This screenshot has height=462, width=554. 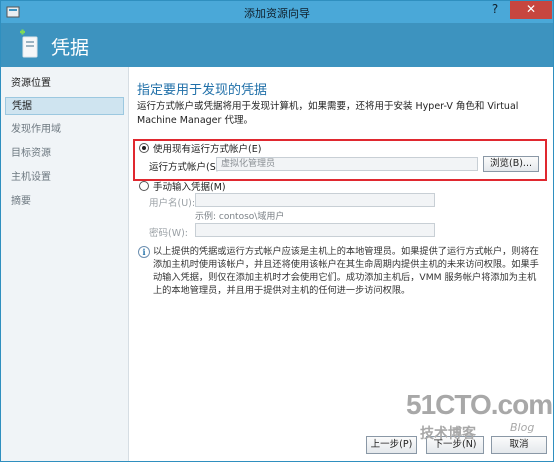 What do you see at coordinates (36, 129) in the screenshot?
I see `step-discovery-scope: 发现作用域` at bounding box center [36, 129].